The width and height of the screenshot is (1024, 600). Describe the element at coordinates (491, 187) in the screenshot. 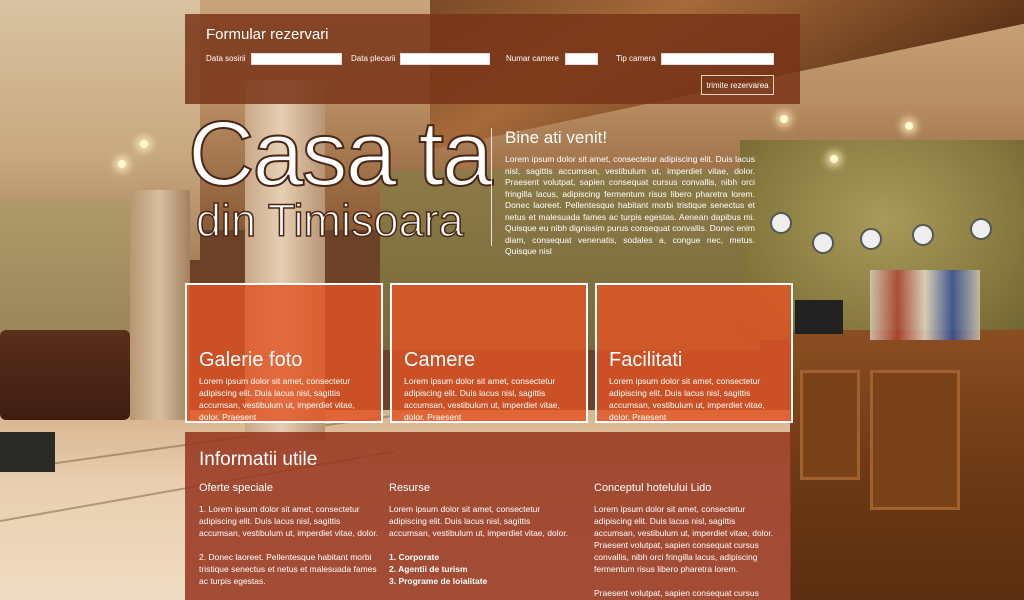

I see `hero-divider` at that location.